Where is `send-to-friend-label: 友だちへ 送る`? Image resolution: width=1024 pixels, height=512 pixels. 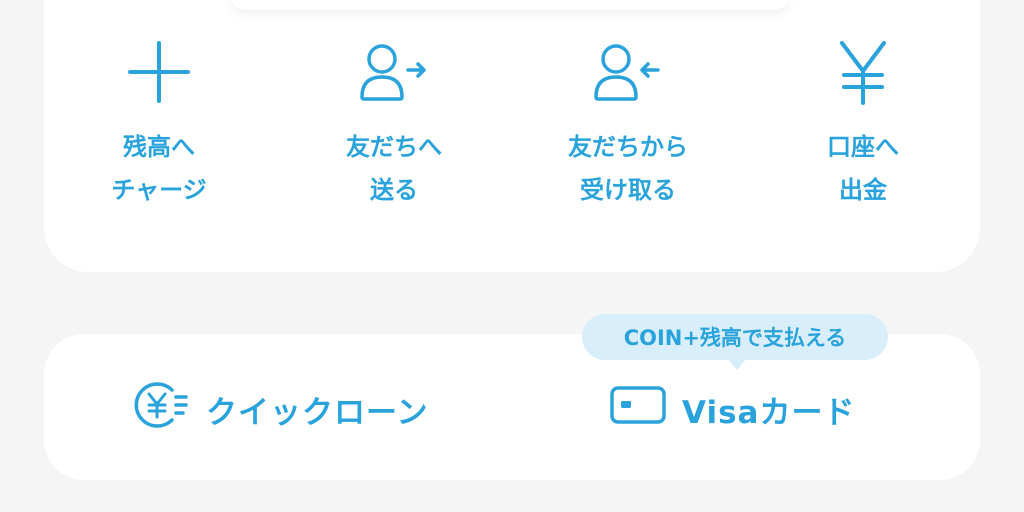 send-to-friend-label: 友だちへ 送る is located at coordinates (394, 168).